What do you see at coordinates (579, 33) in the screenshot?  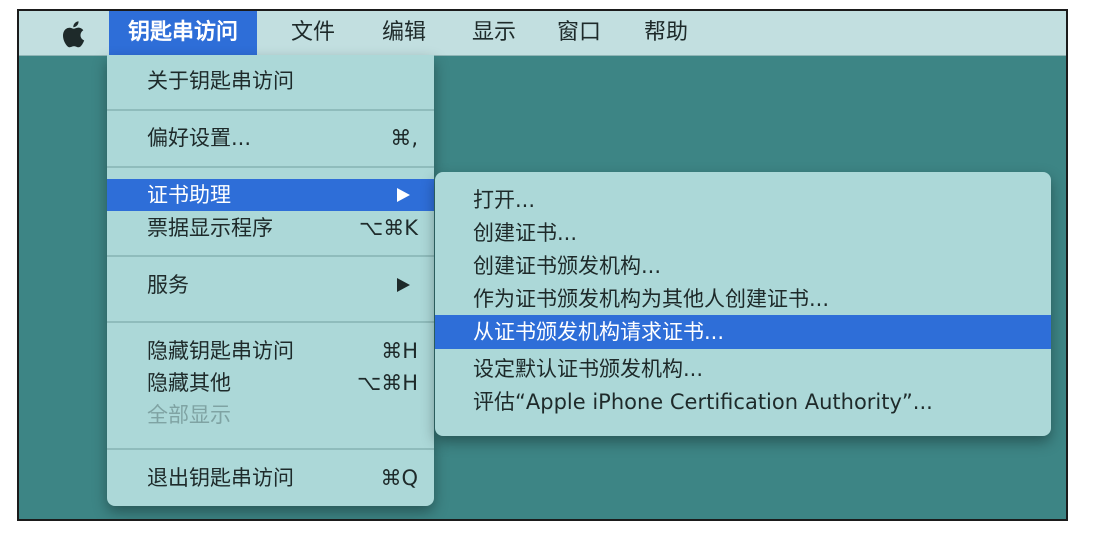 I see `menu-window: 窗口` at bounding box center [579, 33].